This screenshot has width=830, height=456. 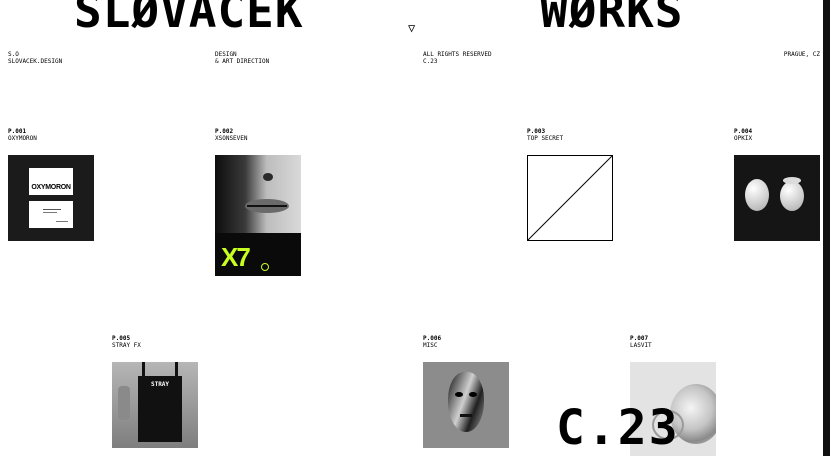 I want to click on project-code: P.006, so click(x=432, y=338).